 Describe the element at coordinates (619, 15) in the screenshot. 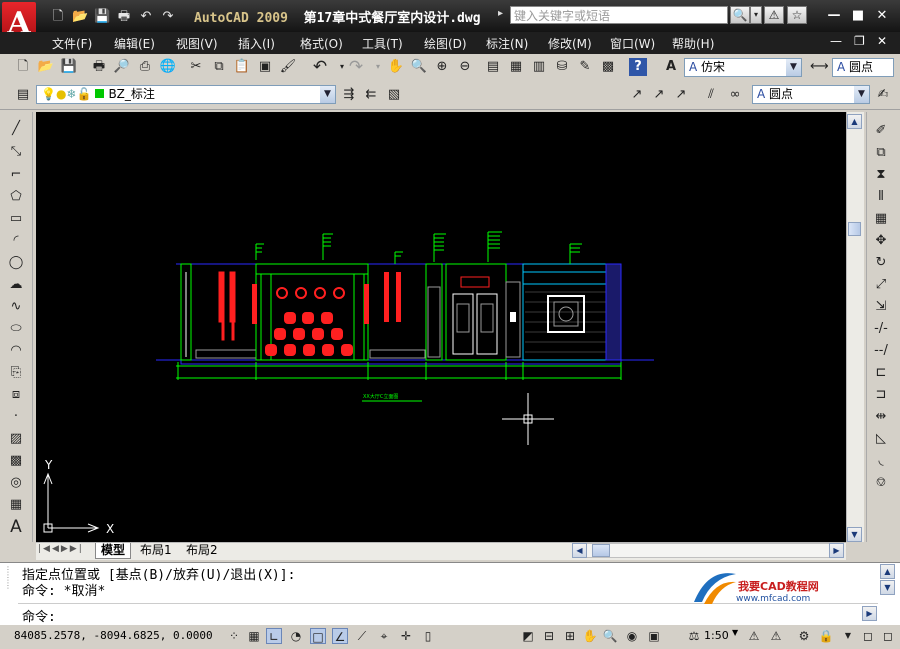

I see `search-input: 键入关键字或短语` at that location.